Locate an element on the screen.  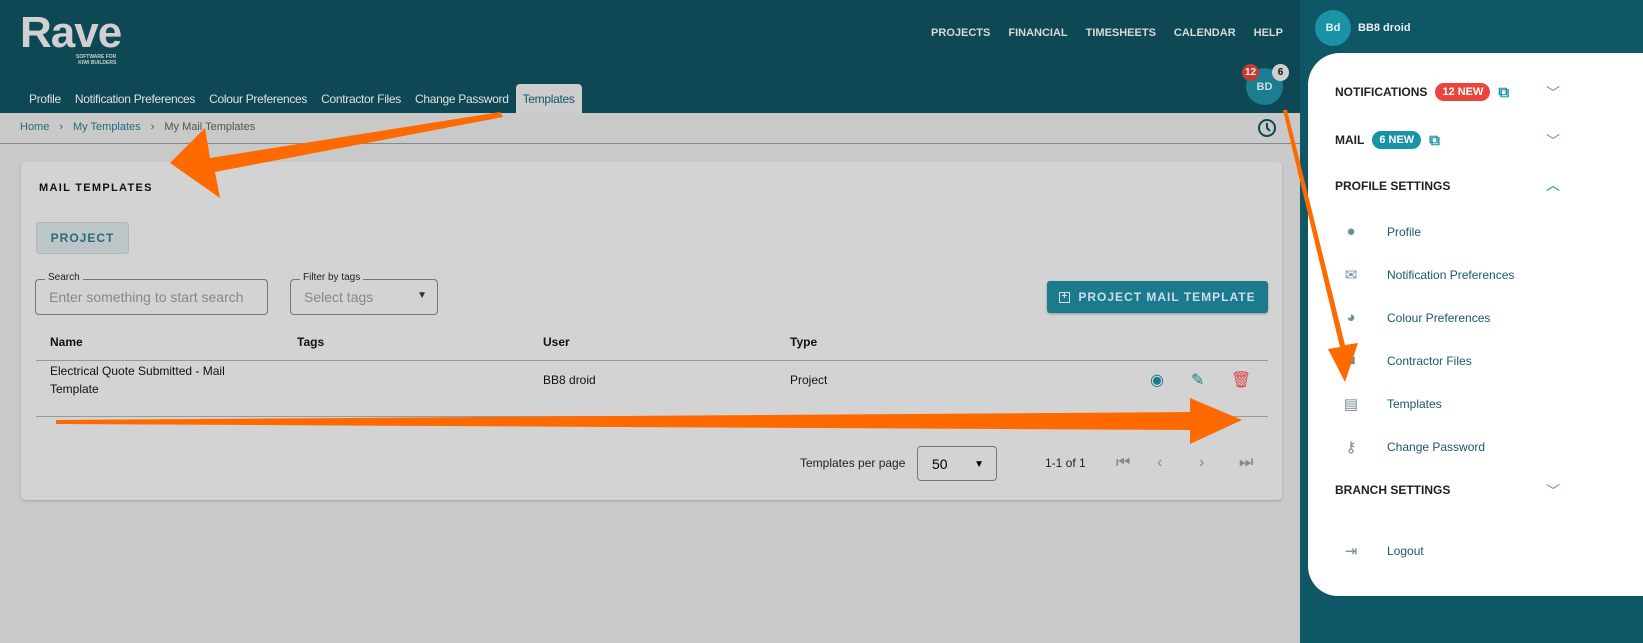
notifications-section: NOTIFICATIONS 12 NEW ⧉ is located at coordinates (1422, 92).